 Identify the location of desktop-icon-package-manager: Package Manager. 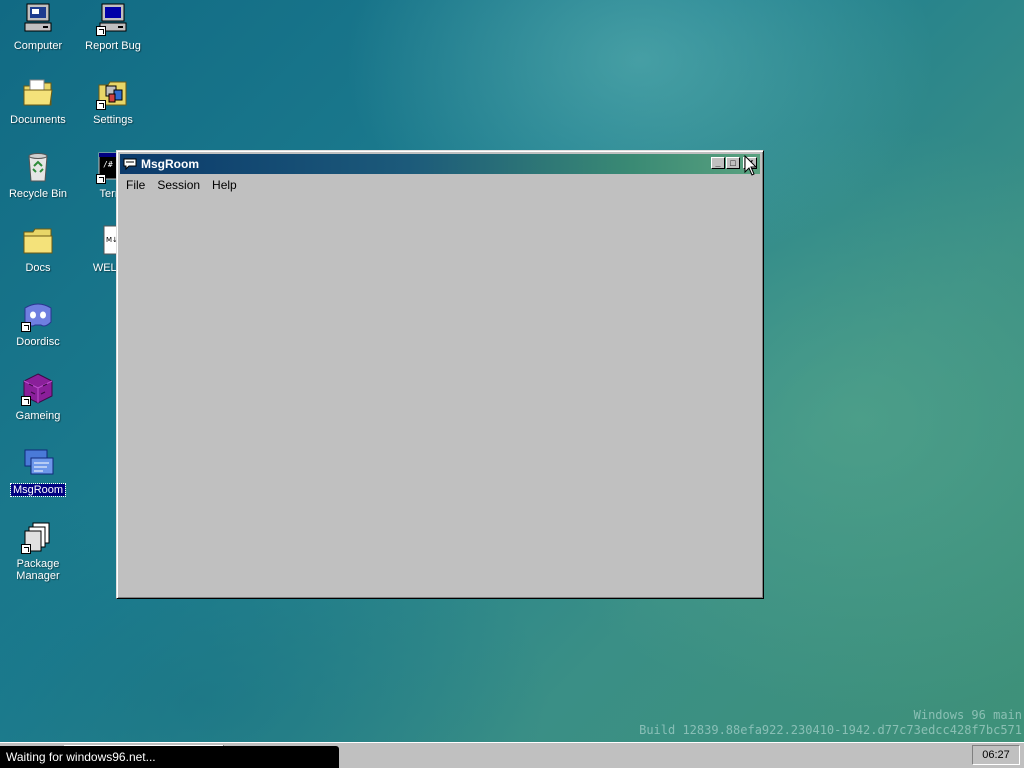
(38, 551).